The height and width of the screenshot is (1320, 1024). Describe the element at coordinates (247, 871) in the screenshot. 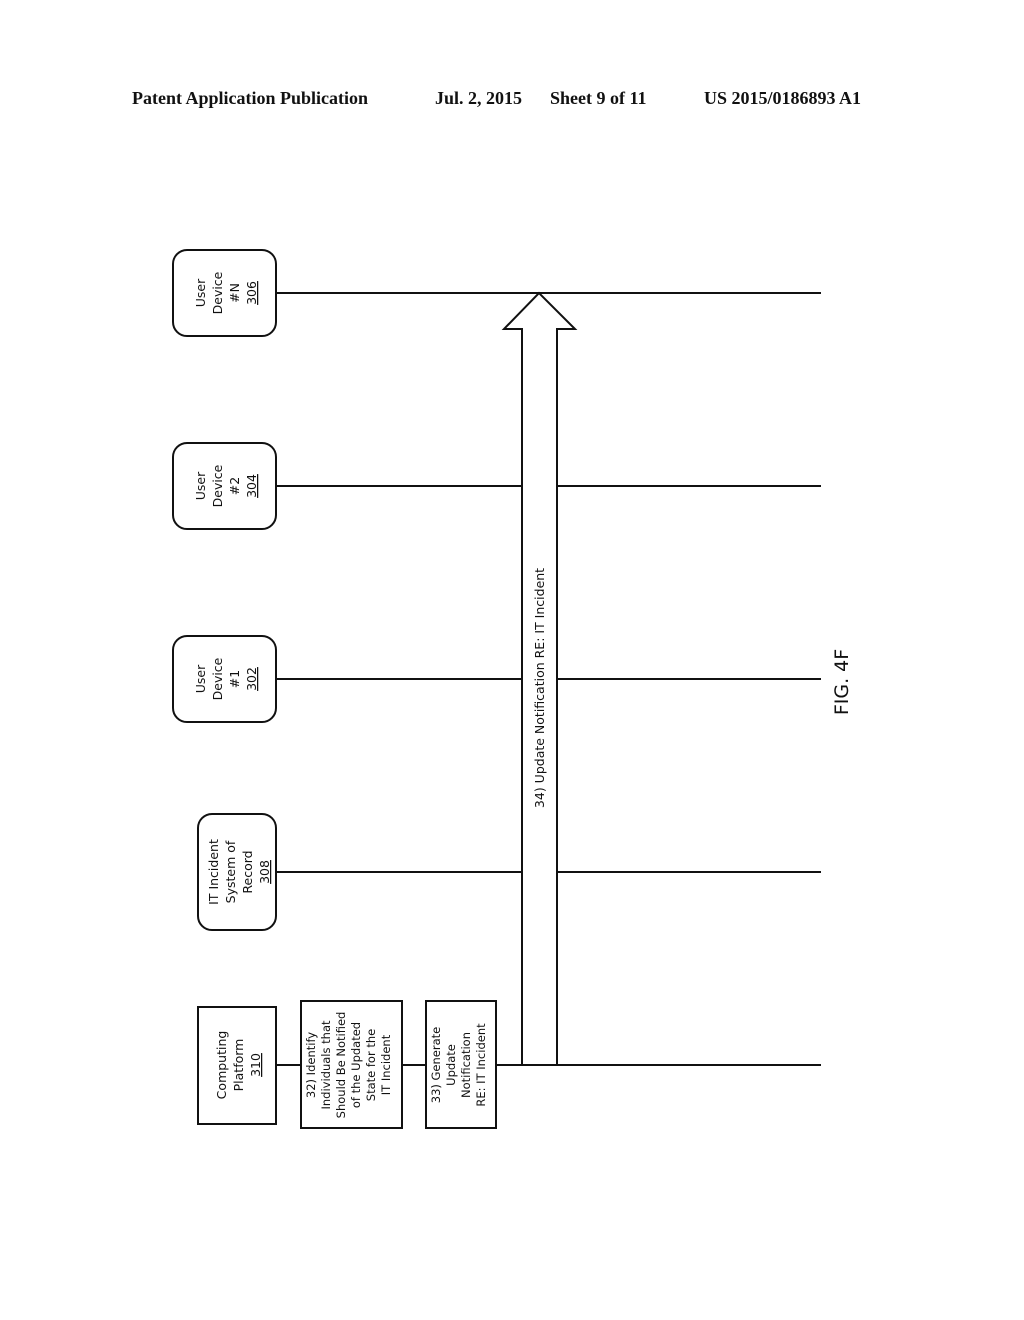

I see `entity-text: Record` at that location.